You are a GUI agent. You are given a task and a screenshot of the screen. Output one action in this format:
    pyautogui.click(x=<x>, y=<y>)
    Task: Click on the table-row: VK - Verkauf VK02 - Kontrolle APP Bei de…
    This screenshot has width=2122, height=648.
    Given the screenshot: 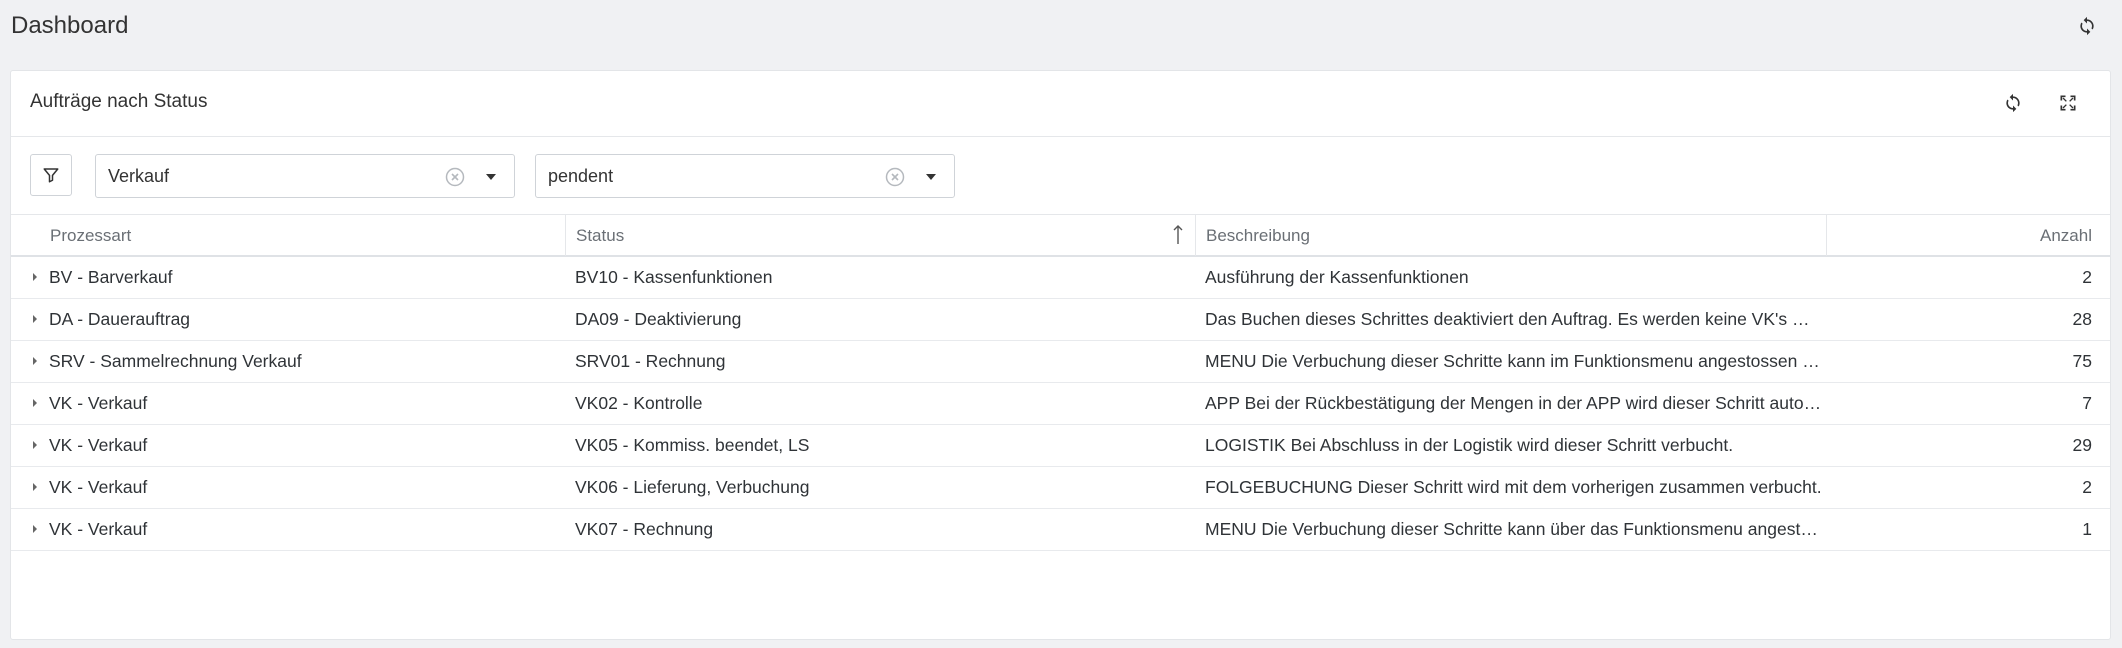 What is the action you would take?
    pyautogui.click(x=1060, y=404)
    